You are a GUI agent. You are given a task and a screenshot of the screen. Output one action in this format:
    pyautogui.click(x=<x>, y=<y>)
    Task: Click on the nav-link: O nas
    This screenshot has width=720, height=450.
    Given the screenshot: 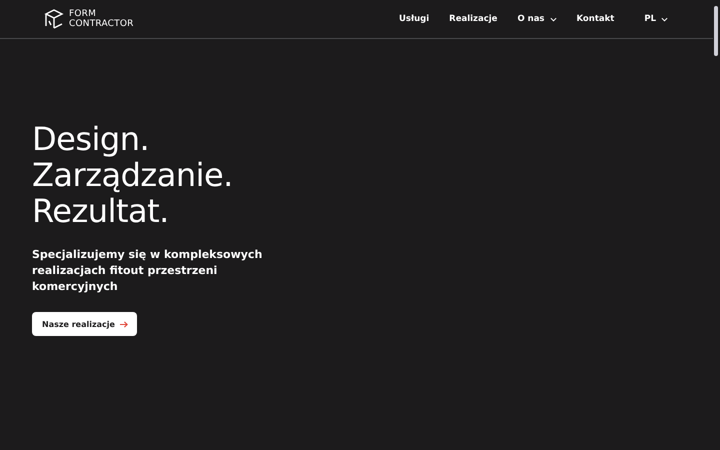 What is the action you would take?
    pyautogui.click(x=536, y=19)
    